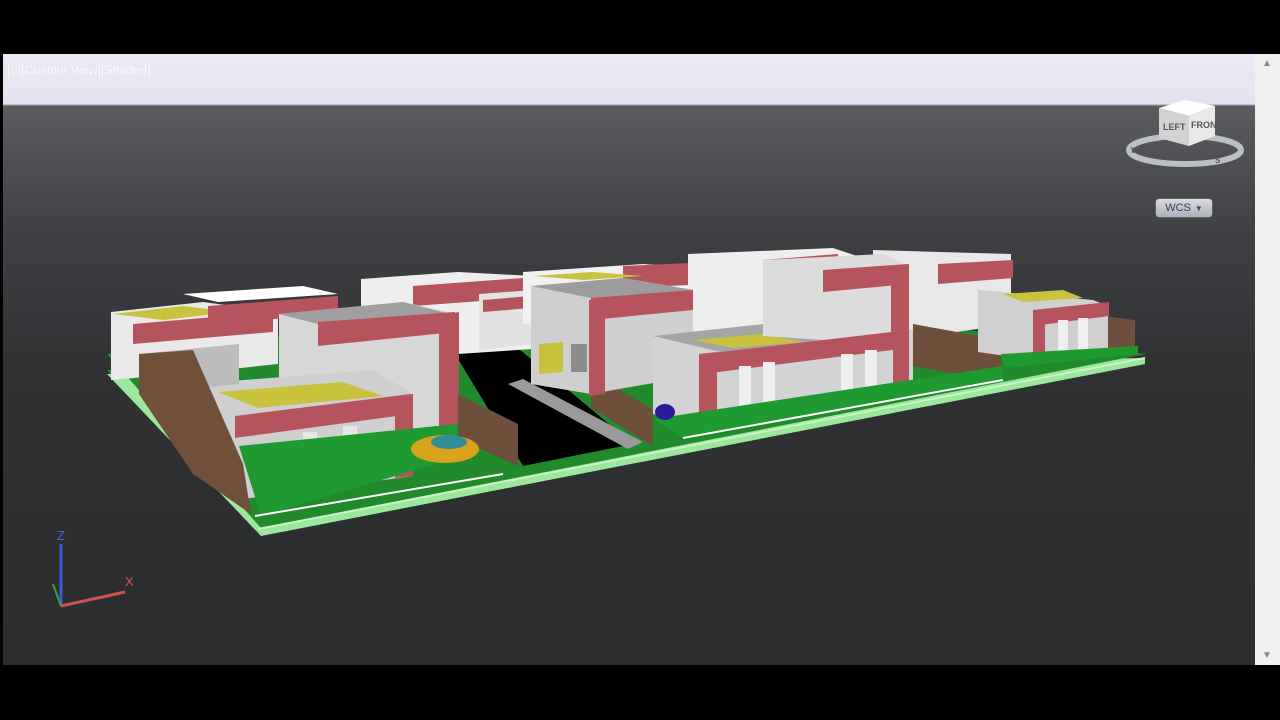  I want to click on viewcube-front-face: FRONT, so click(1206, 125).